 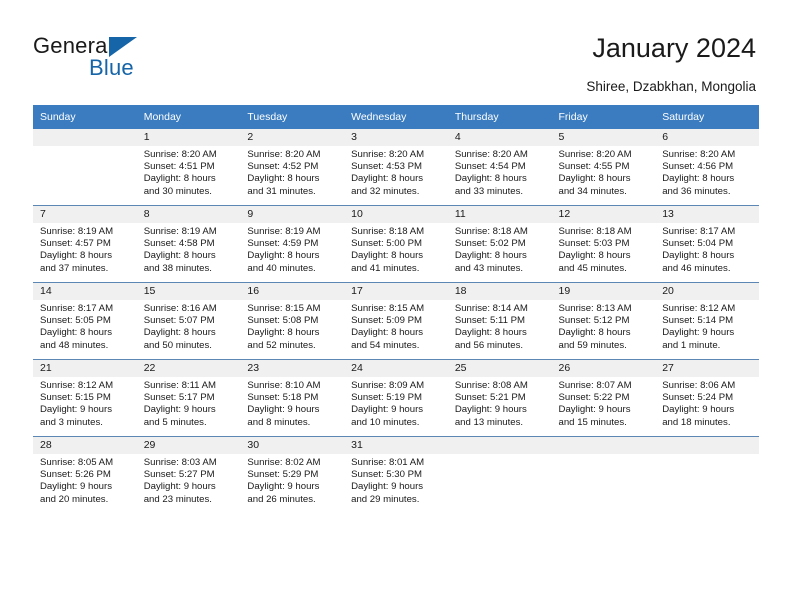 What do you see at coordinates (85, 291) in the screenshot?
I see `day-number: 14` at bounding box center [85, 291].